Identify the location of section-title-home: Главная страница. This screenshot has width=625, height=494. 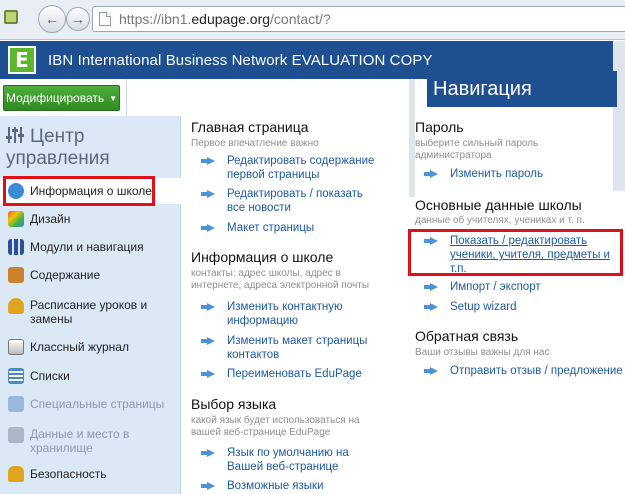
(250, 127).